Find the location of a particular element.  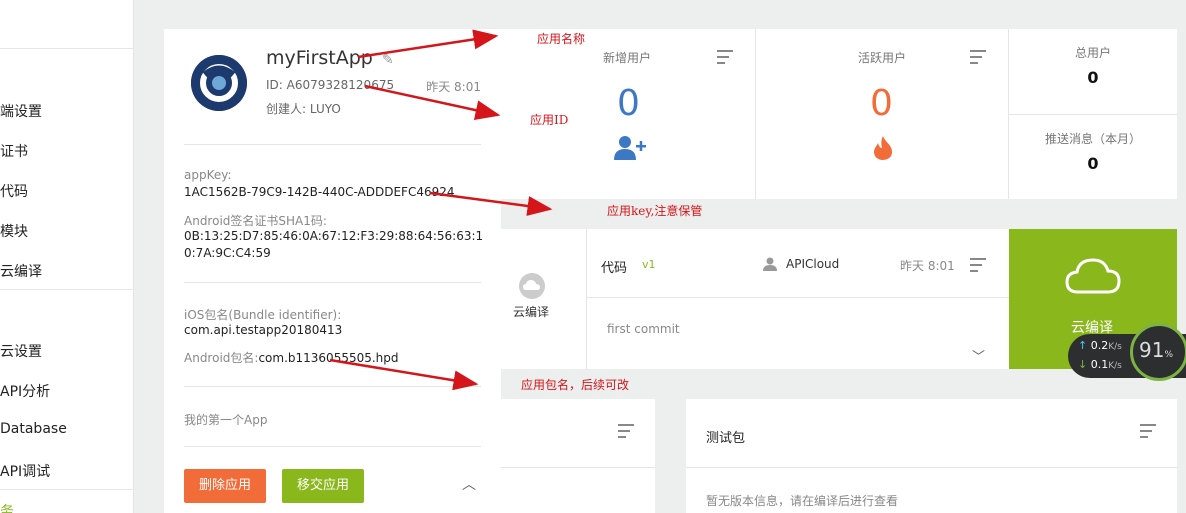

arrow-app-name is located at coordinates (428, 44).